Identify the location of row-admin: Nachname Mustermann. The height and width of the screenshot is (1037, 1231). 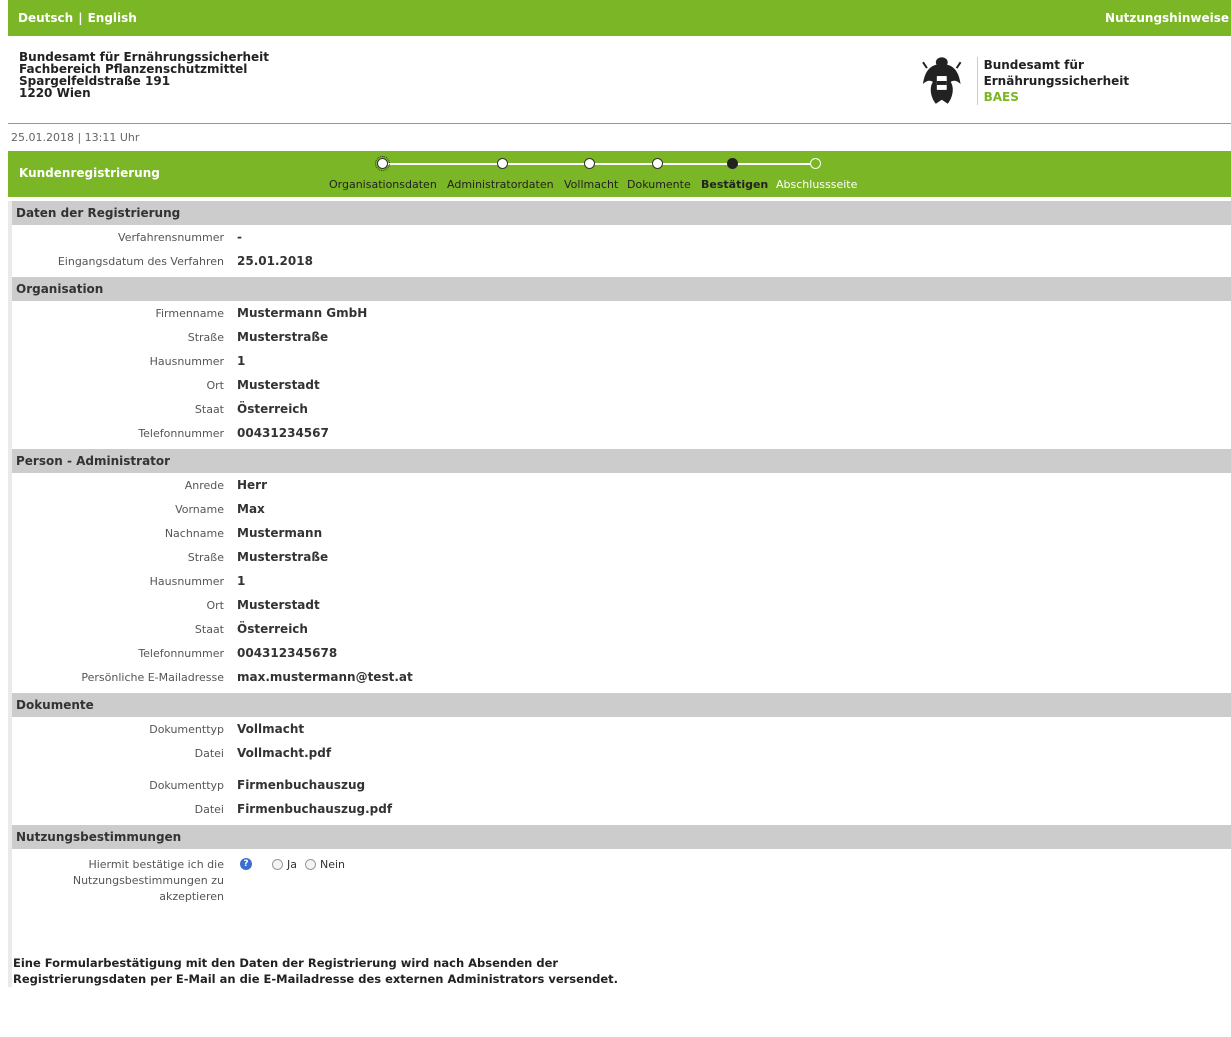
(621, 533).